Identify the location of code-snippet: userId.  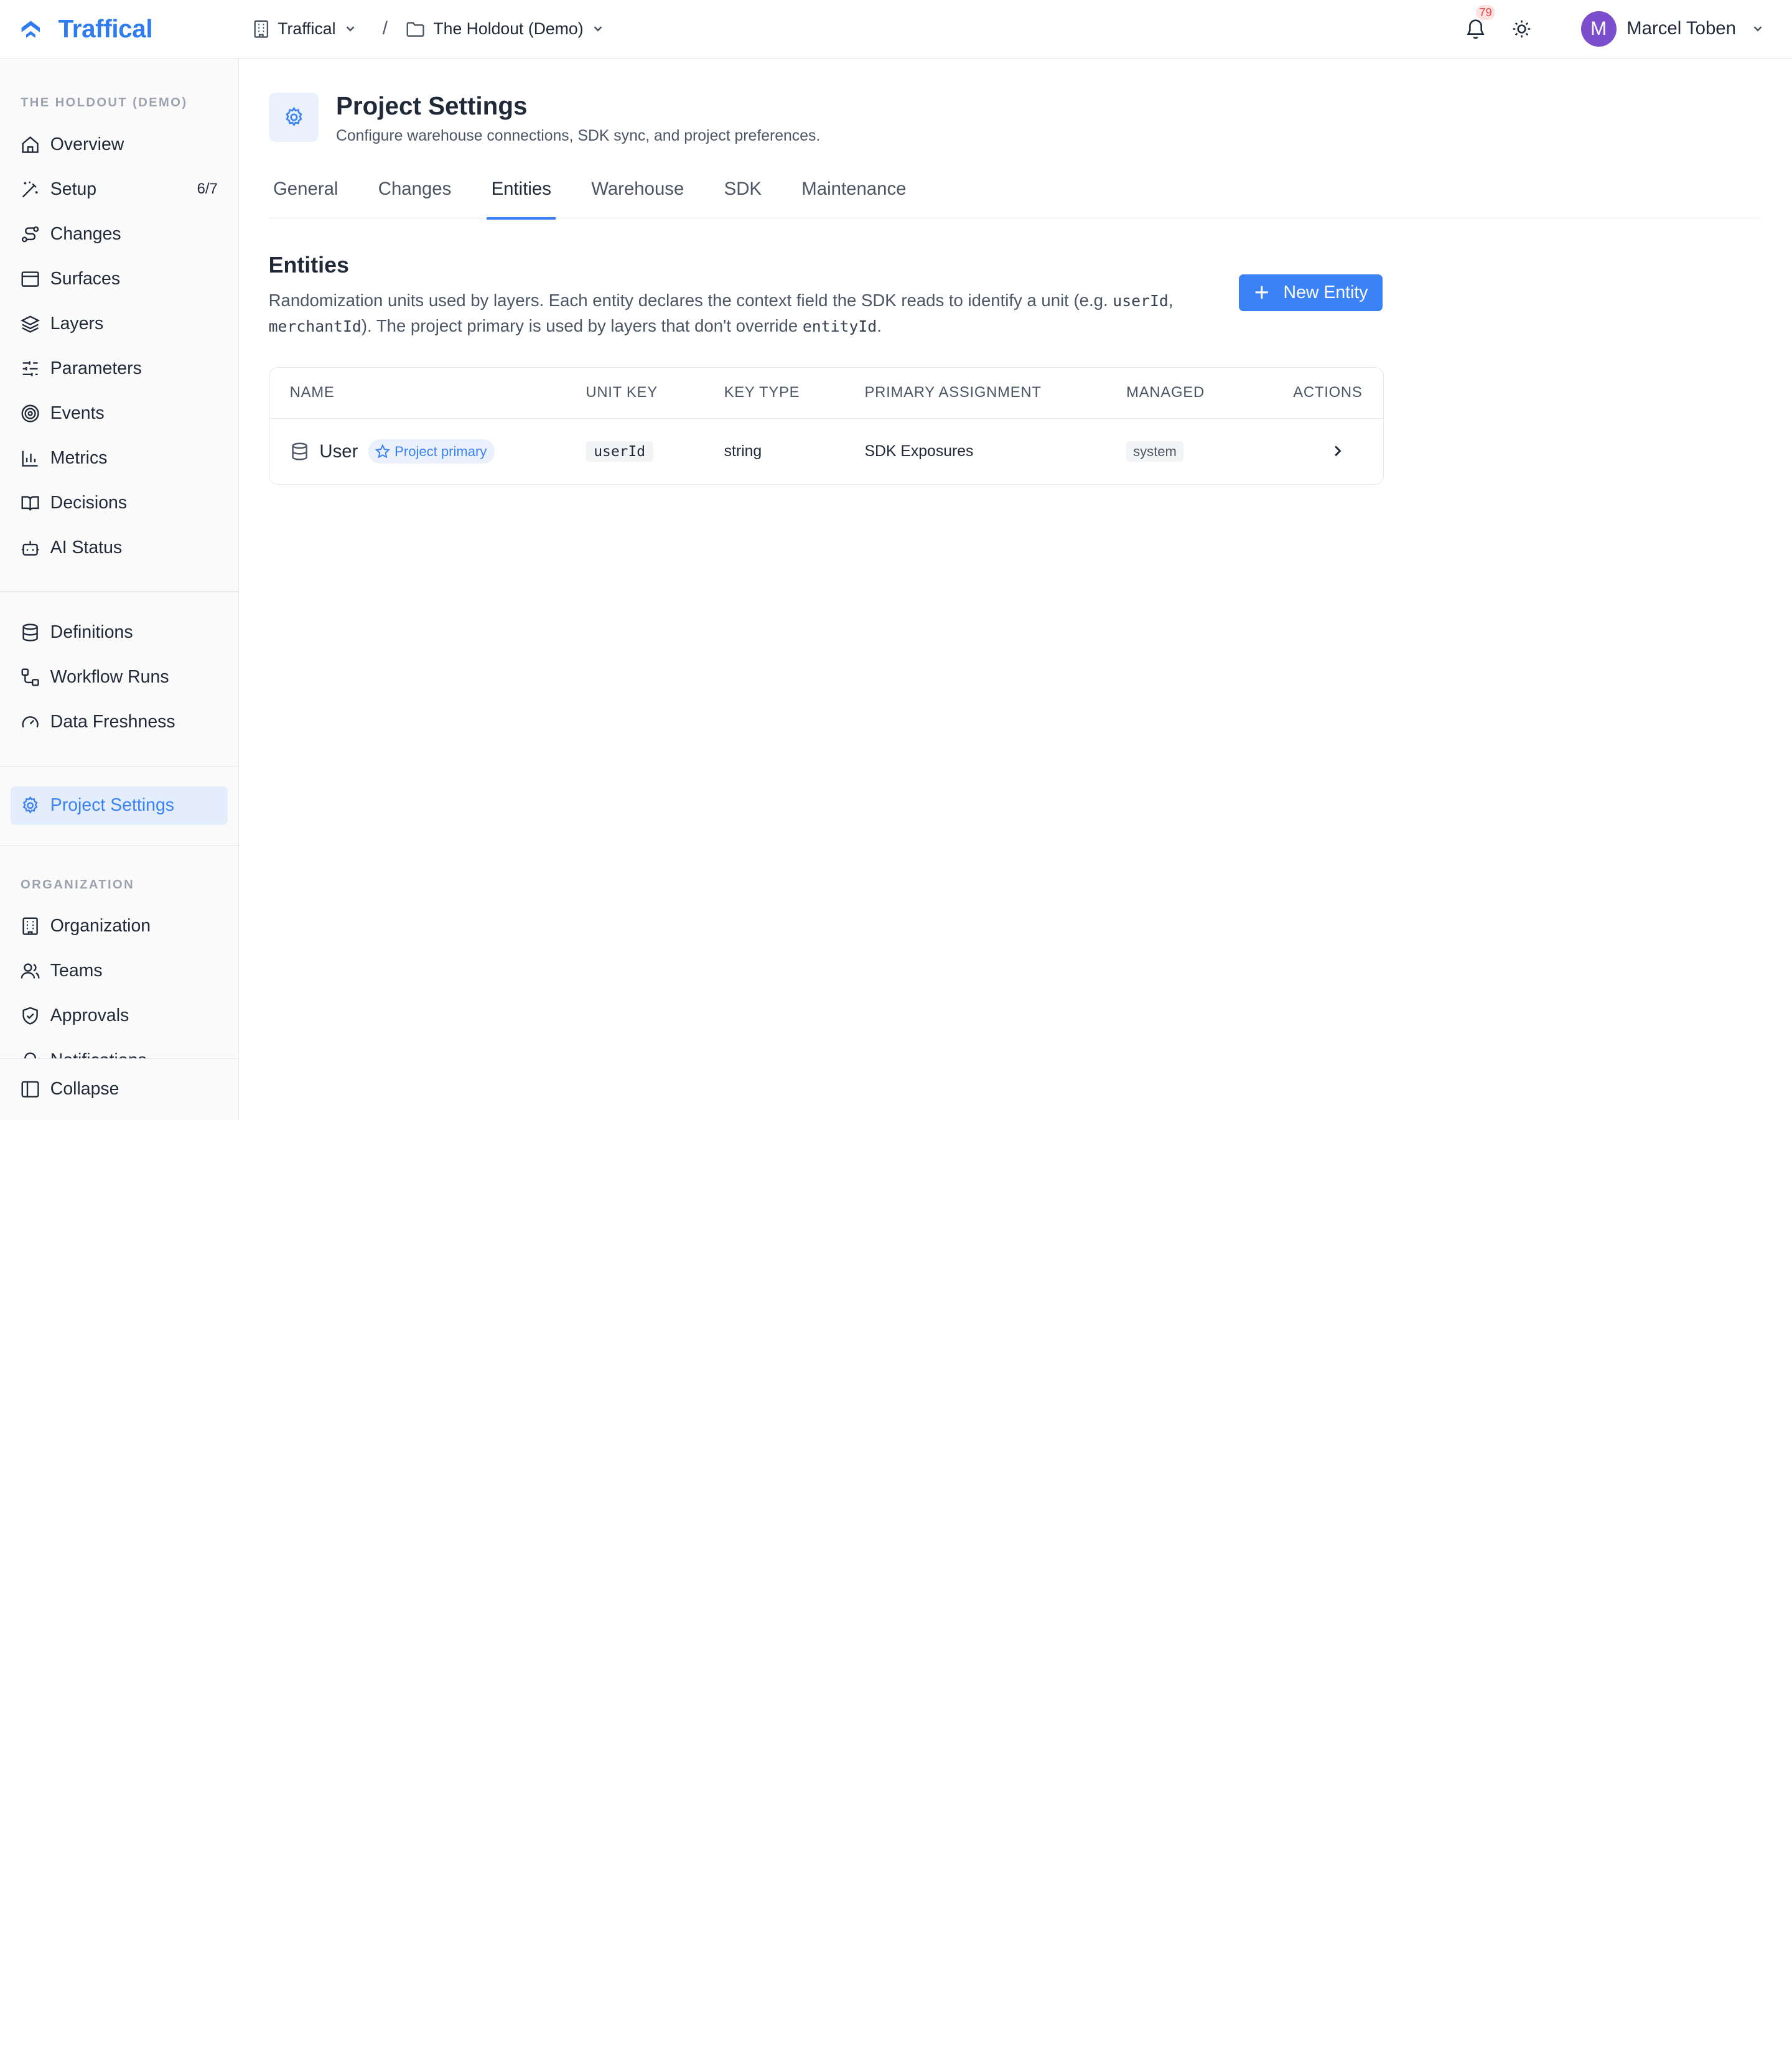
(1141, 300).